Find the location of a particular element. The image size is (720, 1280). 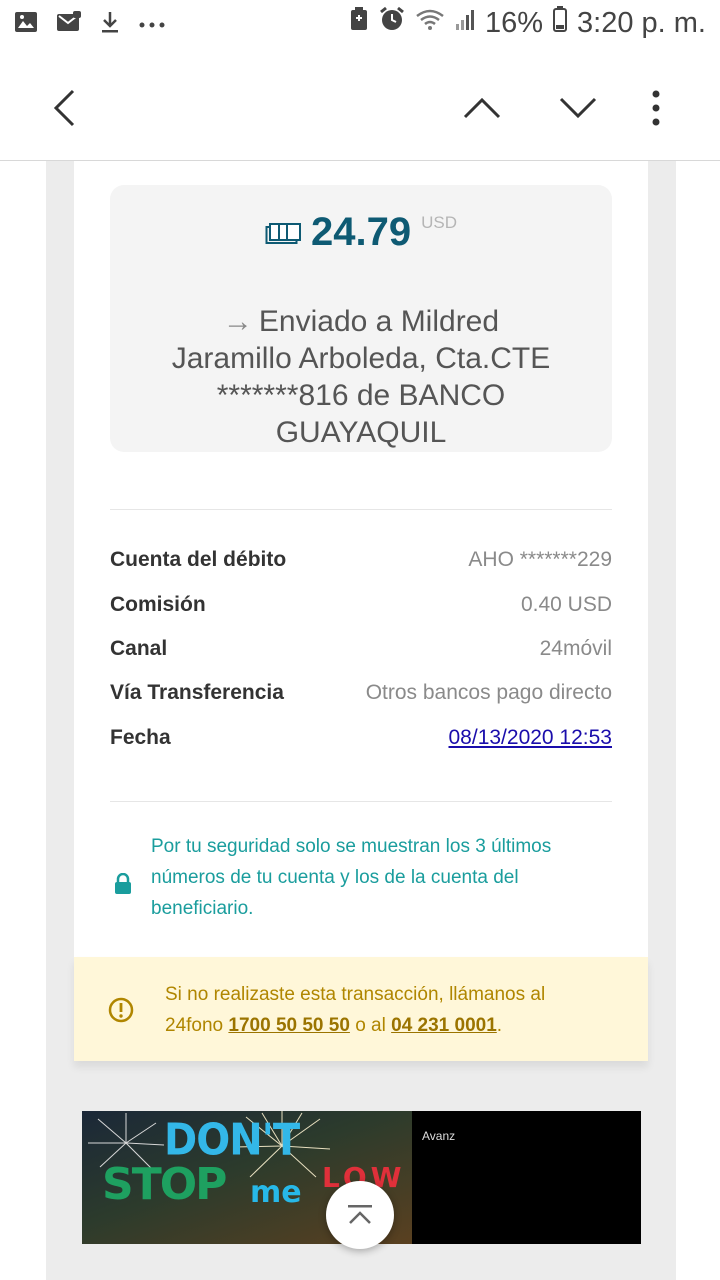

previous-button is located at coordinates (482, 108).